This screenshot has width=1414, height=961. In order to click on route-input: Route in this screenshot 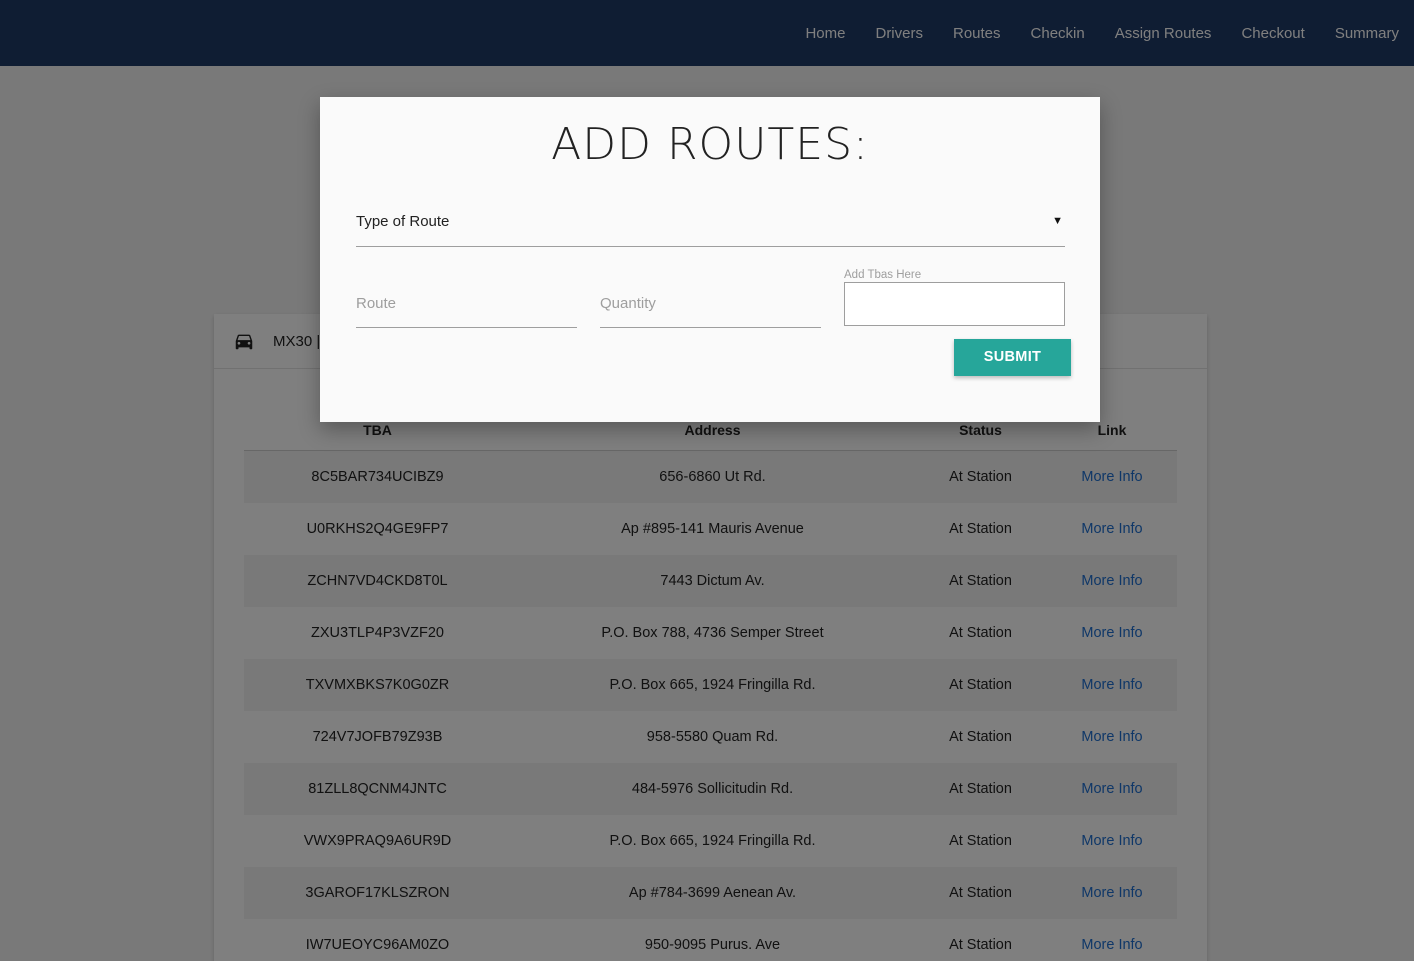, I will do `click(466, 307)`.